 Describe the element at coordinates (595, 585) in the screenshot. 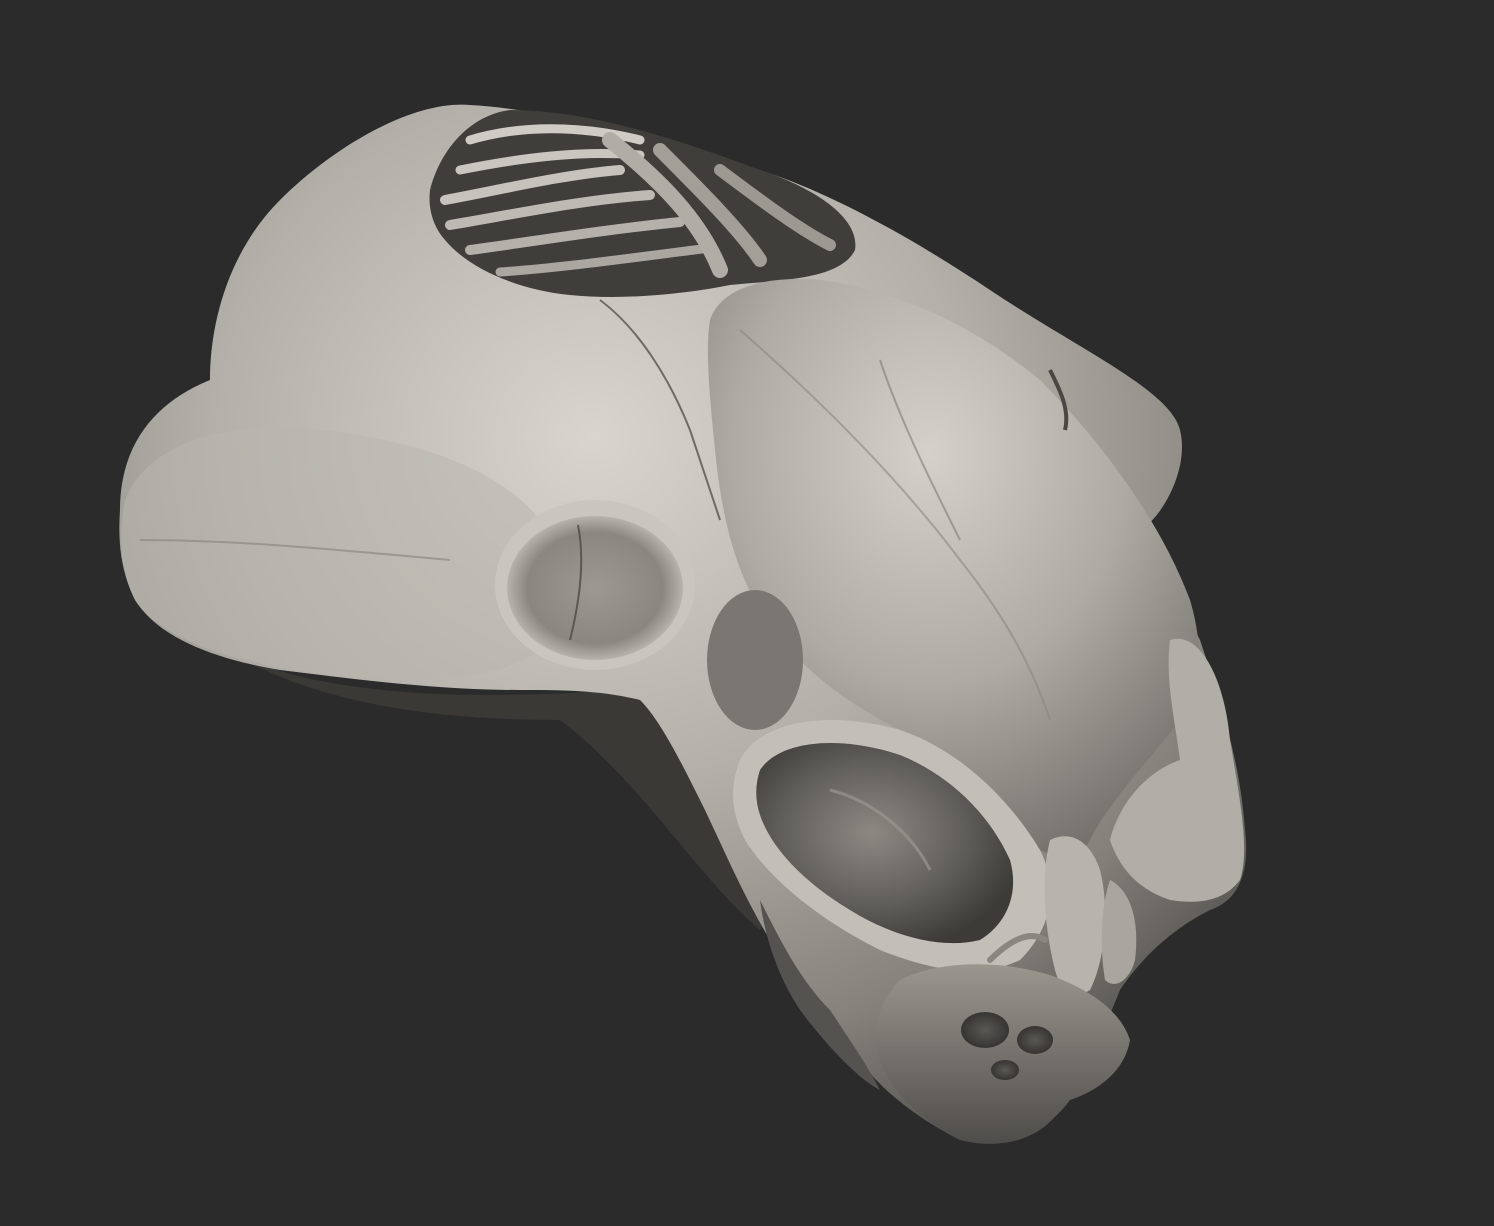

I see `ear-disc` at that location.